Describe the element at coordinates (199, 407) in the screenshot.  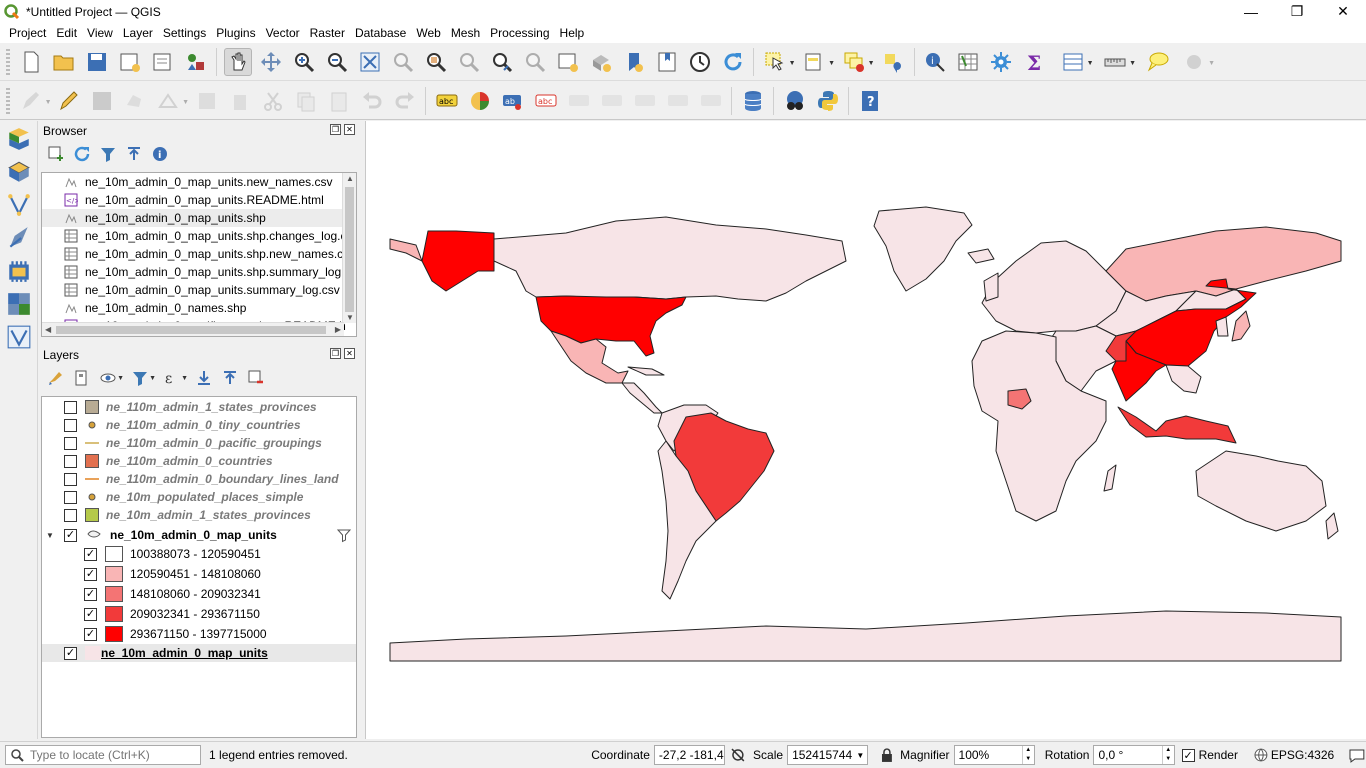
I see `layer-row: ne_110m_admin_1_states_provinces` at that location.